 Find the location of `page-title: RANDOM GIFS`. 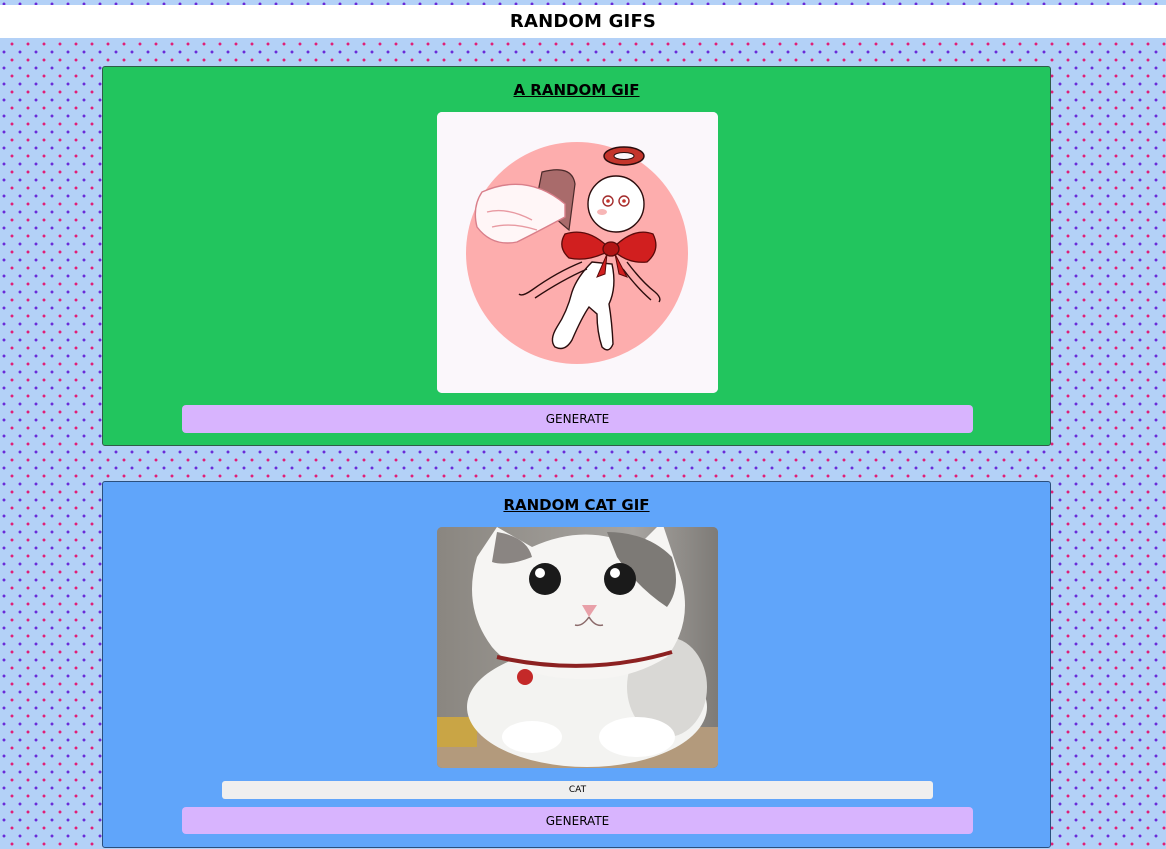

page-title: RANDOM GIFS is located at coordinates (583, 21).